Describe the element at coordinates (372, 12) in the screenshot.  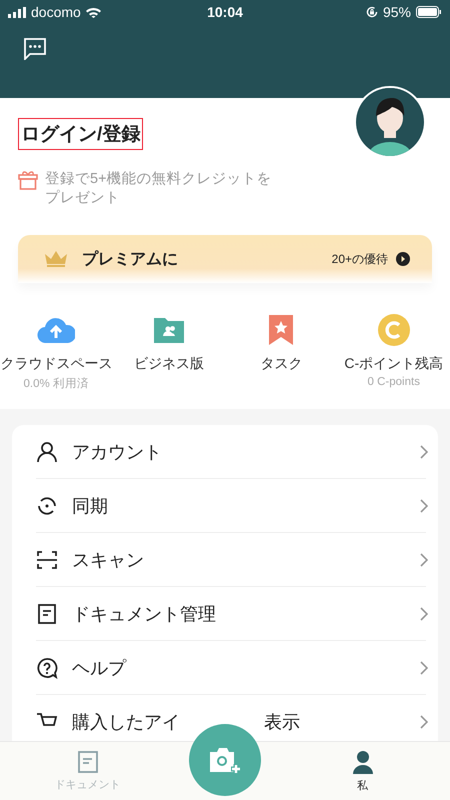
I see `orientation-lock-icon` at that location.